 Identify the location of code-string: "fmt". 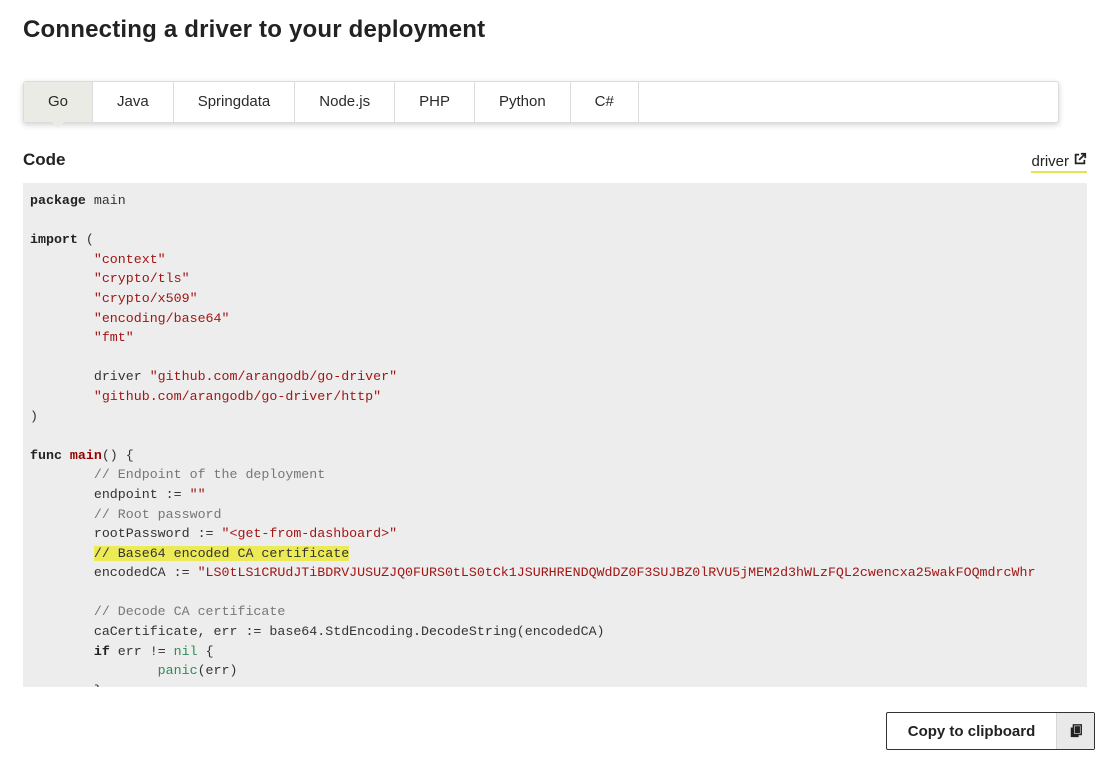
(113, 338).